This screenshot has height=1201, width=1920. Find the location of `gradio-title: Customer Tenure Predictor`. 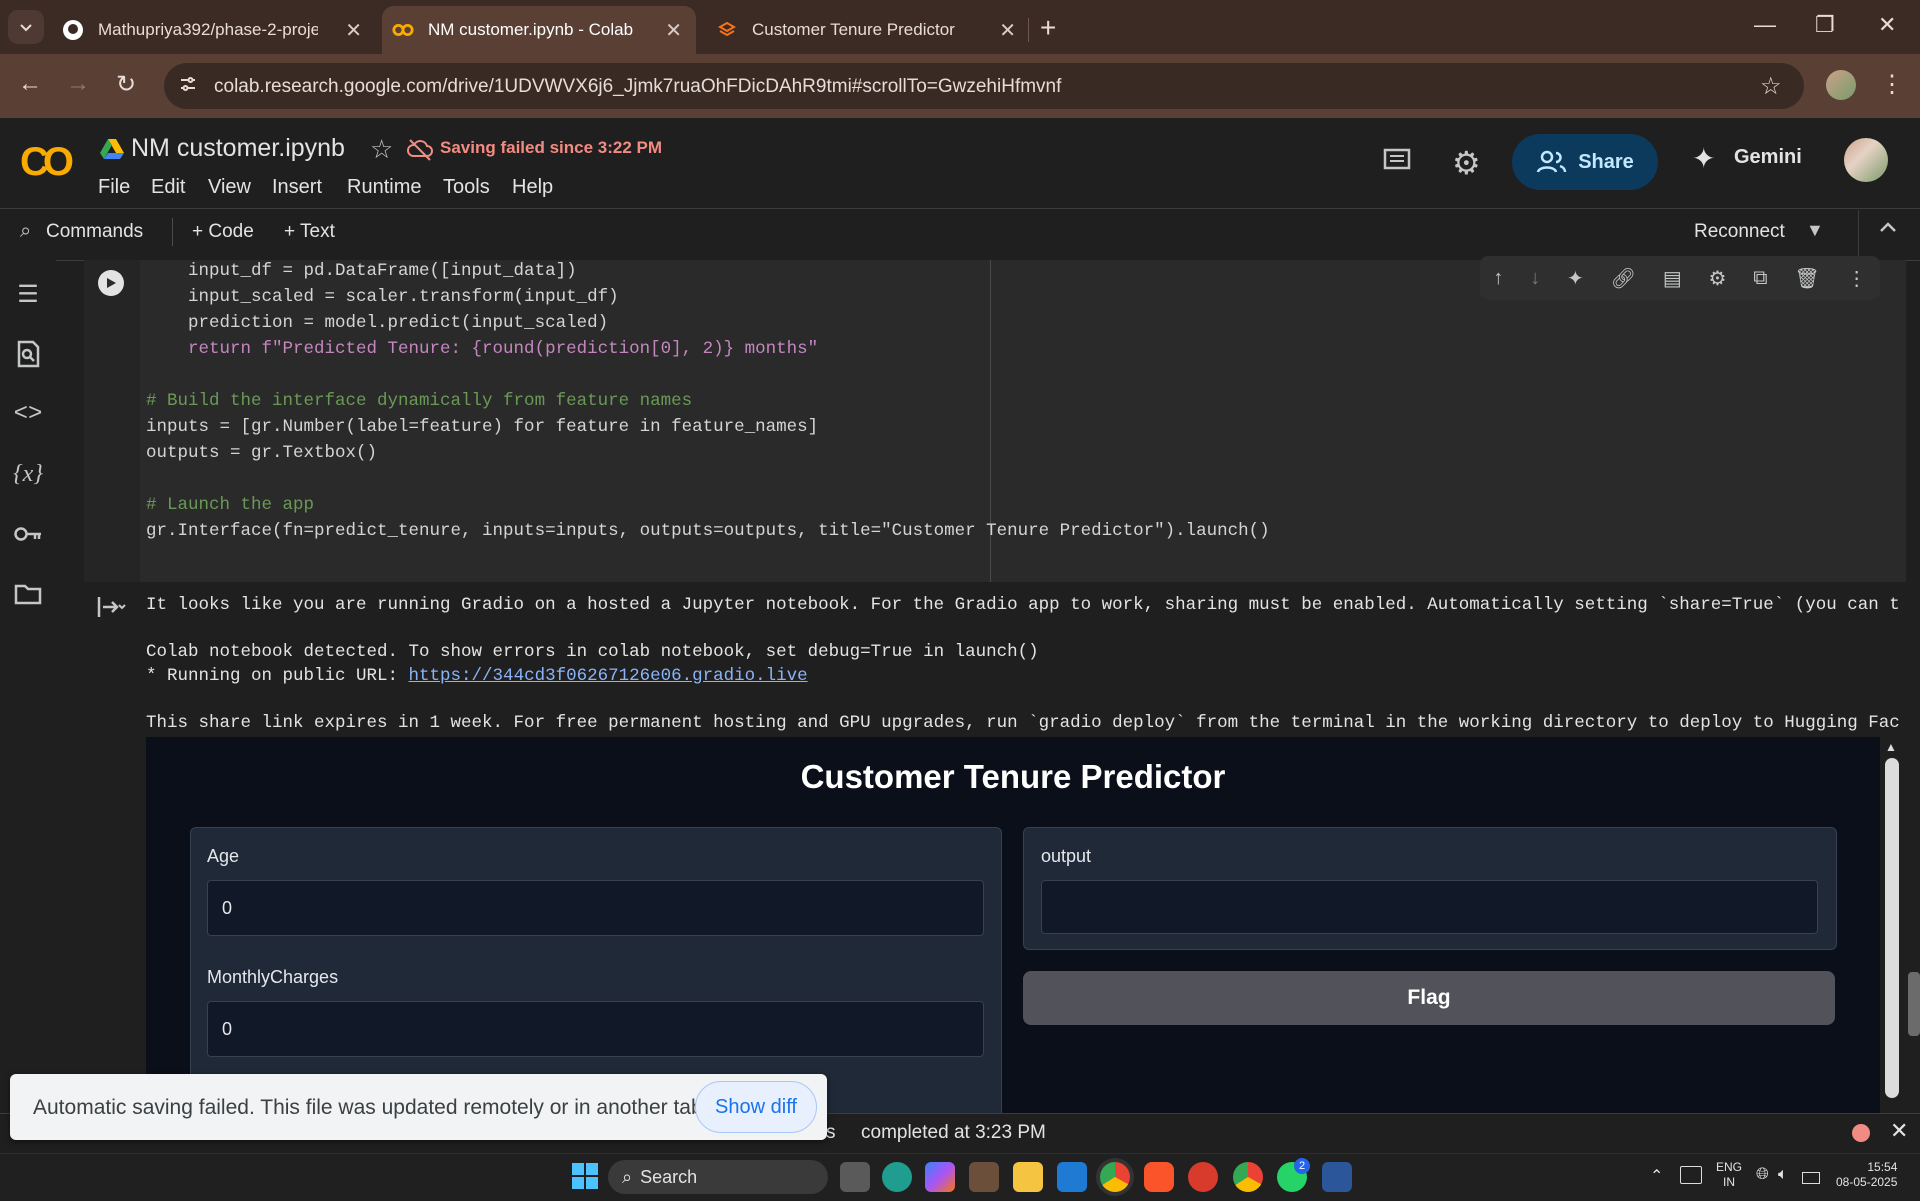

gradio-title: Customer Tenure Predictor is located at coordinates (1013, 776).